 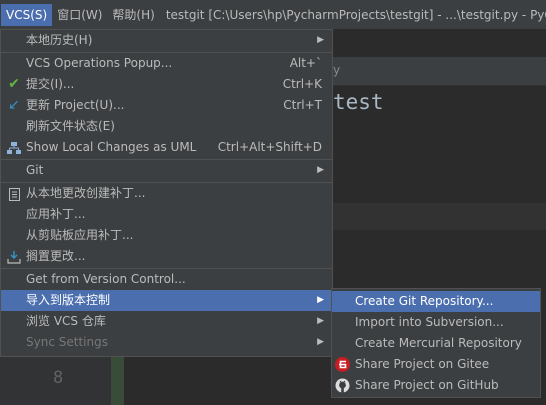 I want to click on editor-tab-bar: y, so click(x=439, y=71).